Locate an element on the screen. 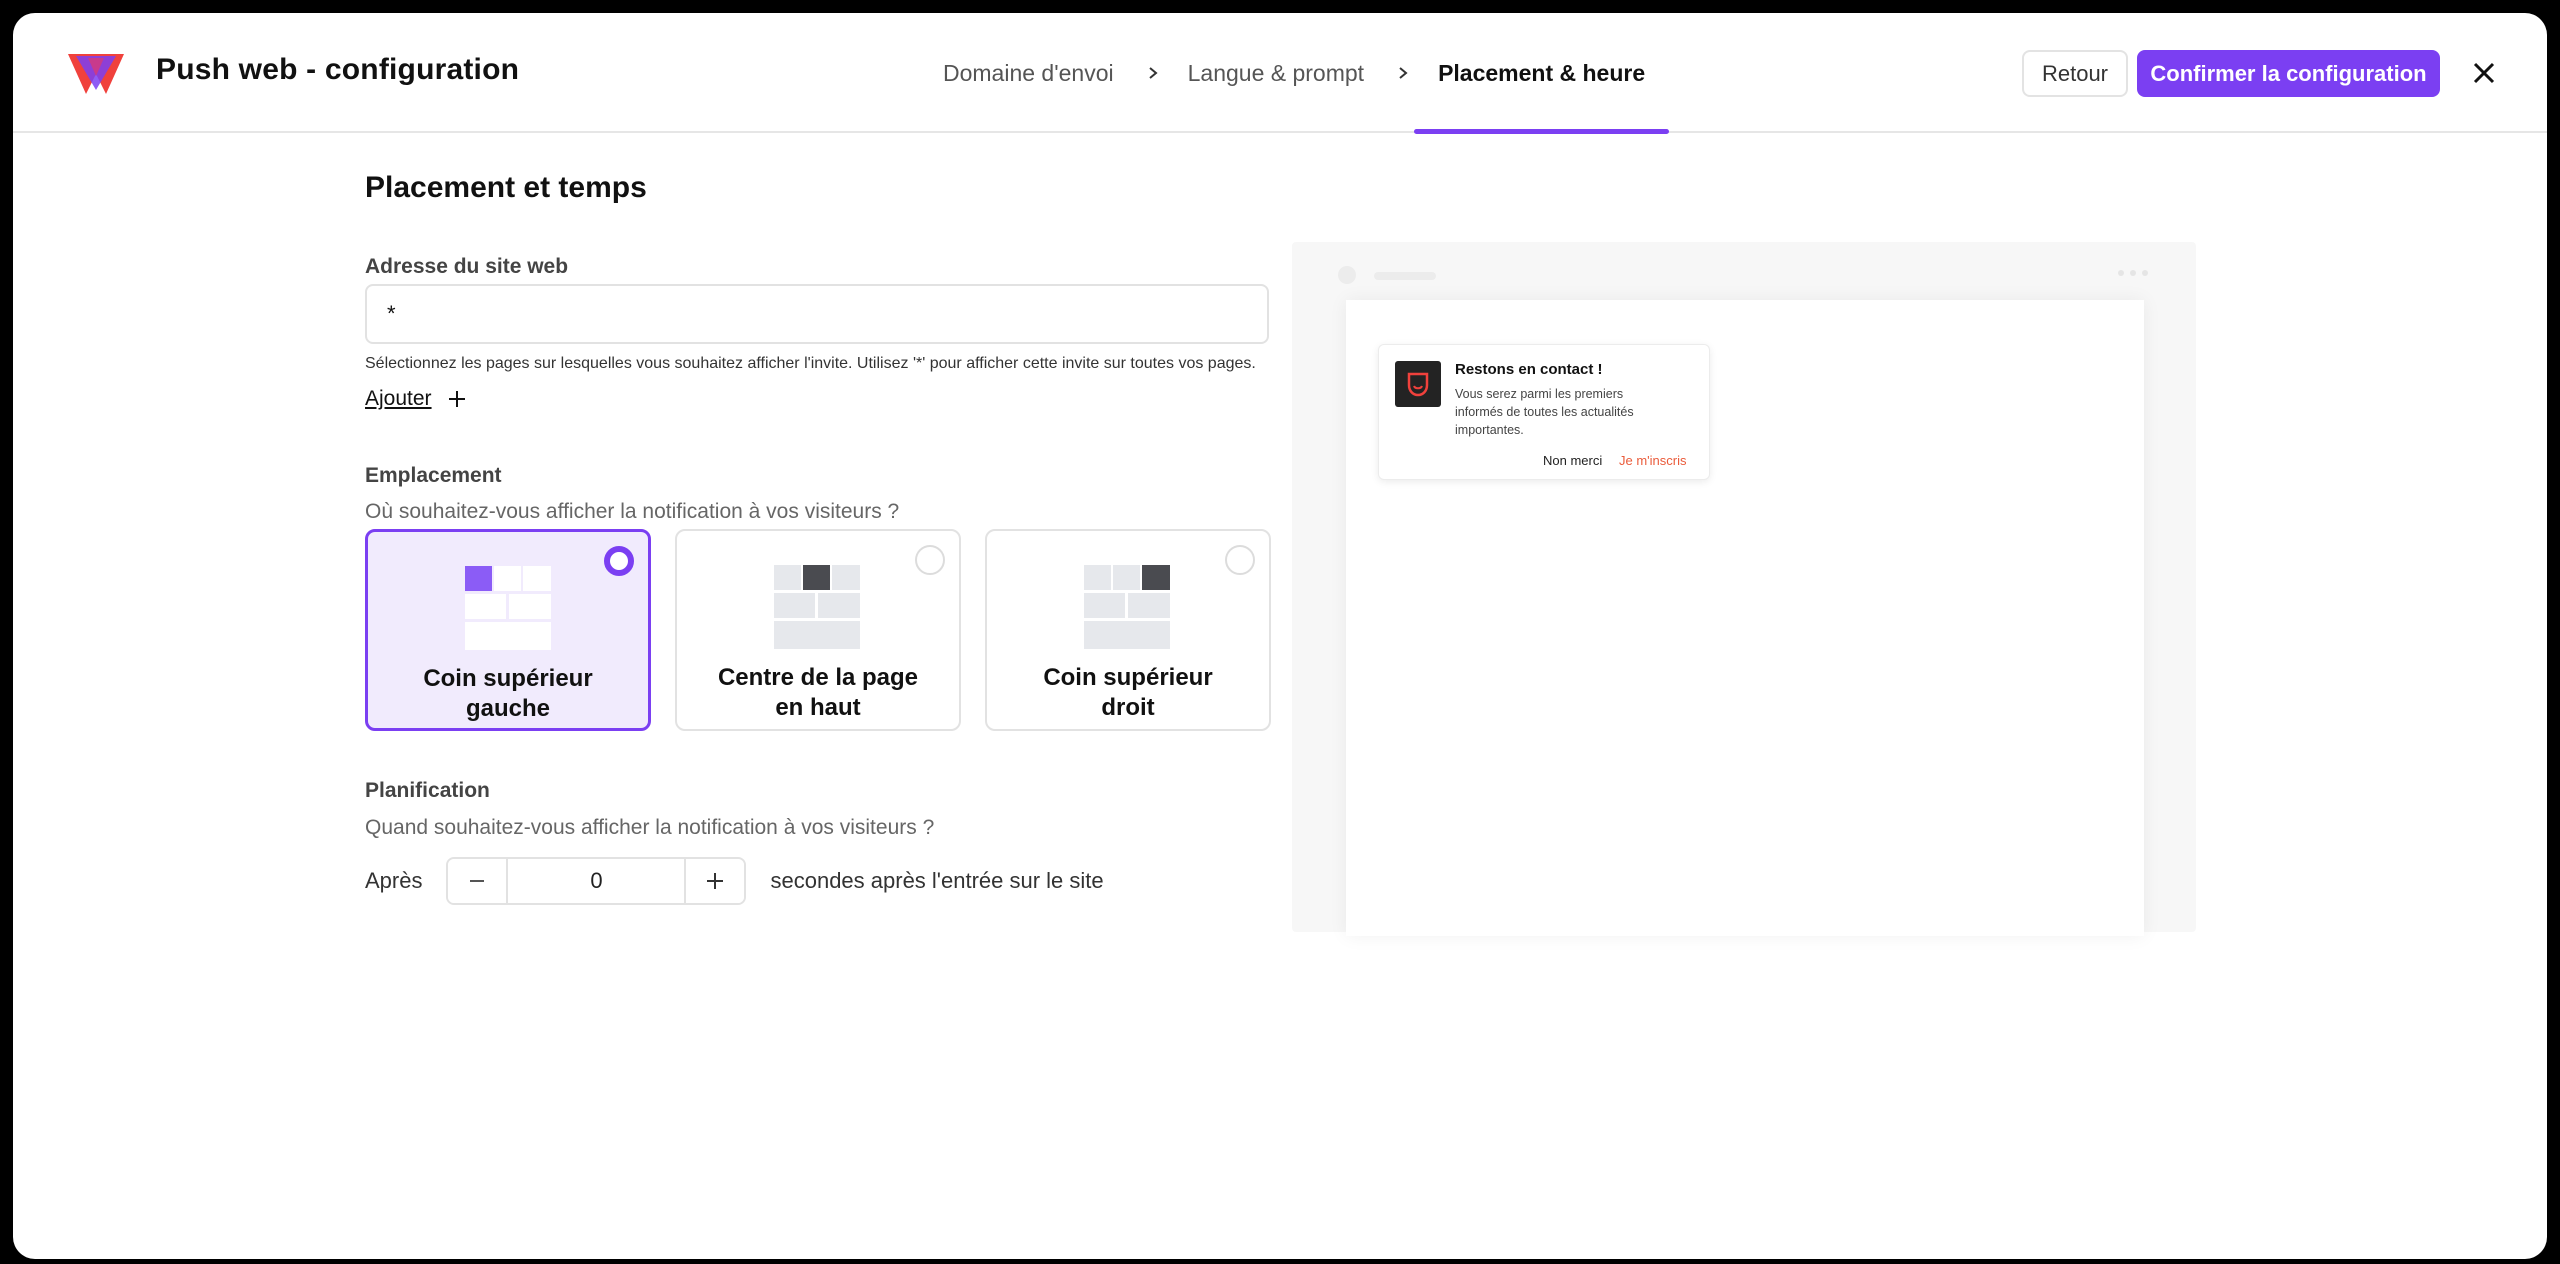 The height and width of the screenshot is (1264, 2560). accept-button: Je m'inscris is located at coordinates (1653, 460).